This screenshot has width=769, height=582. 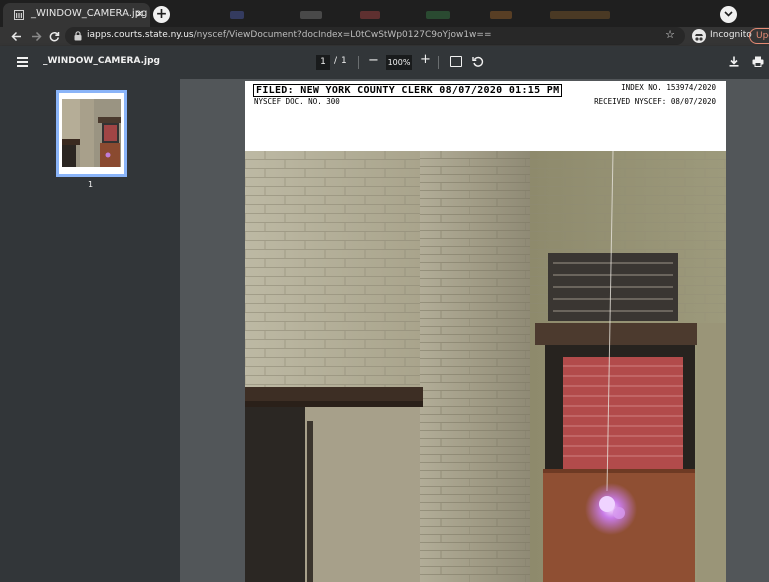 What do you see at coordinates (101, 61) in the screenshot?
I see `pdf-document-title: _WINDOW_CAMERA.jpg` at bounding box center [101, 61].